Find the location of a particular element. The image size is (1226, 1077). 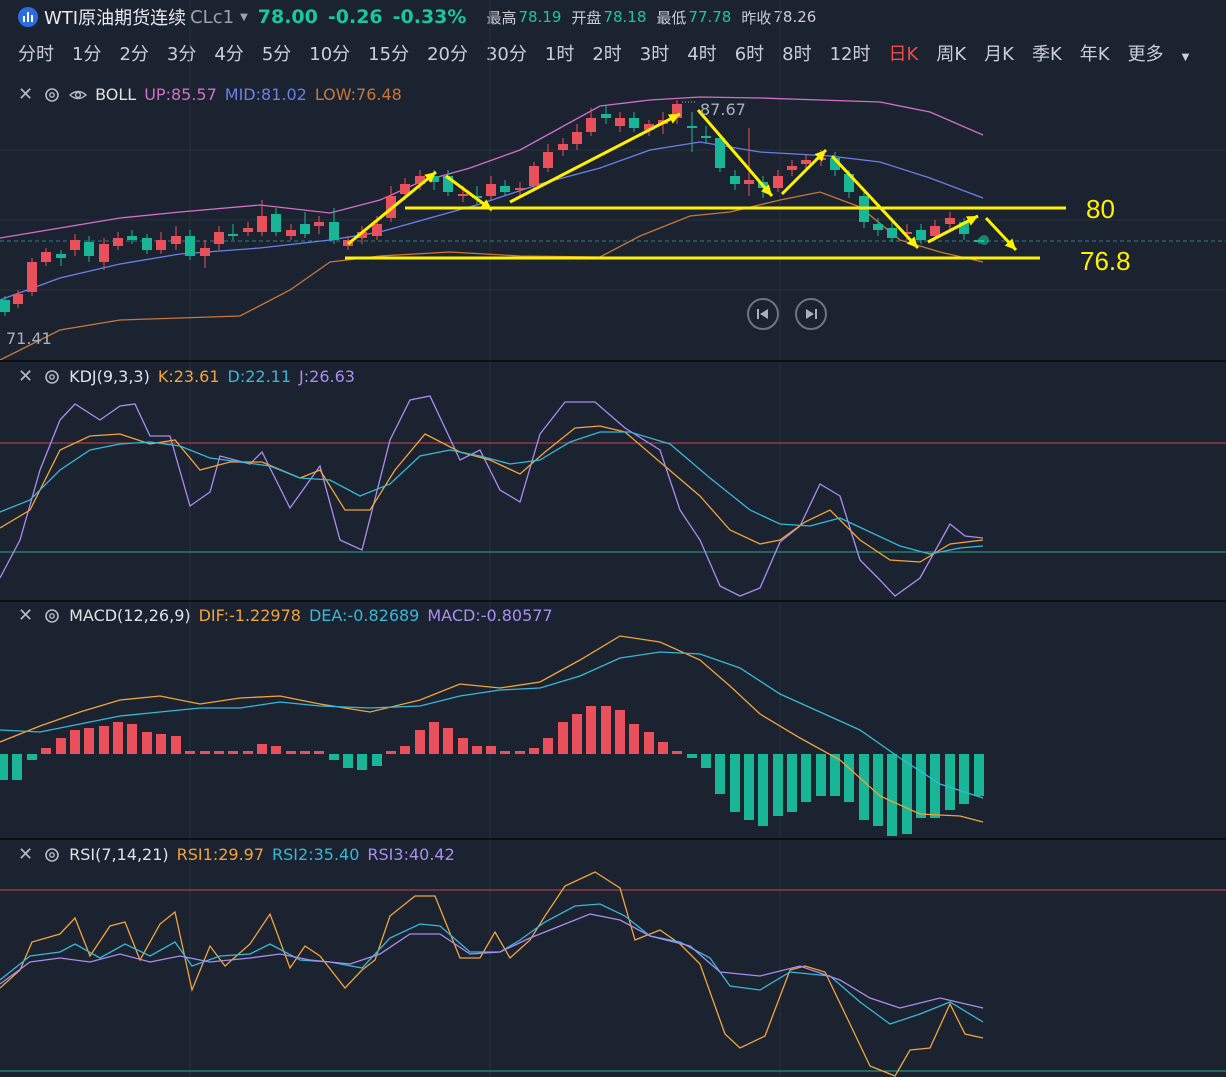

macd-title: MACD(12,26,9) is located at coordinates (130, 615).